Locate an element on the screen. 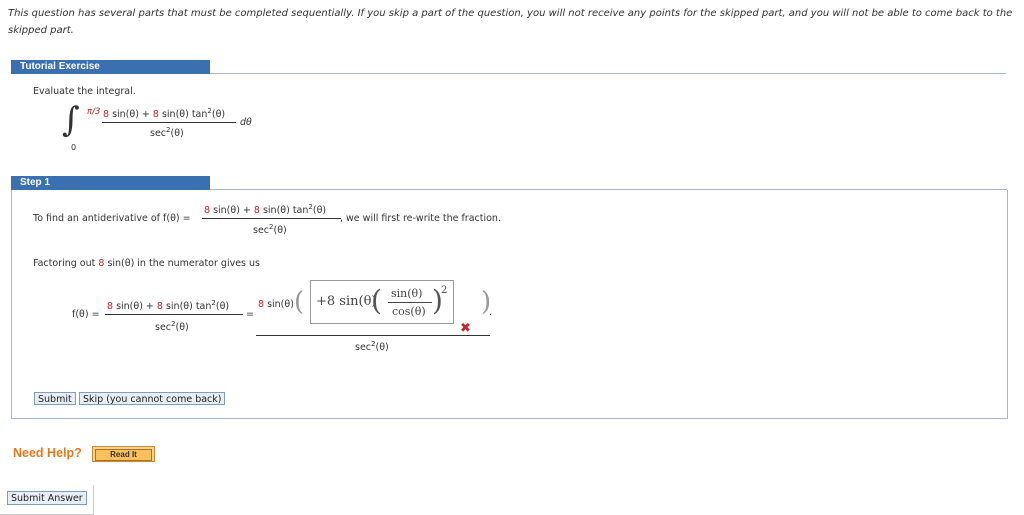  f-fraction-bar is located at coordinates (271, 218).